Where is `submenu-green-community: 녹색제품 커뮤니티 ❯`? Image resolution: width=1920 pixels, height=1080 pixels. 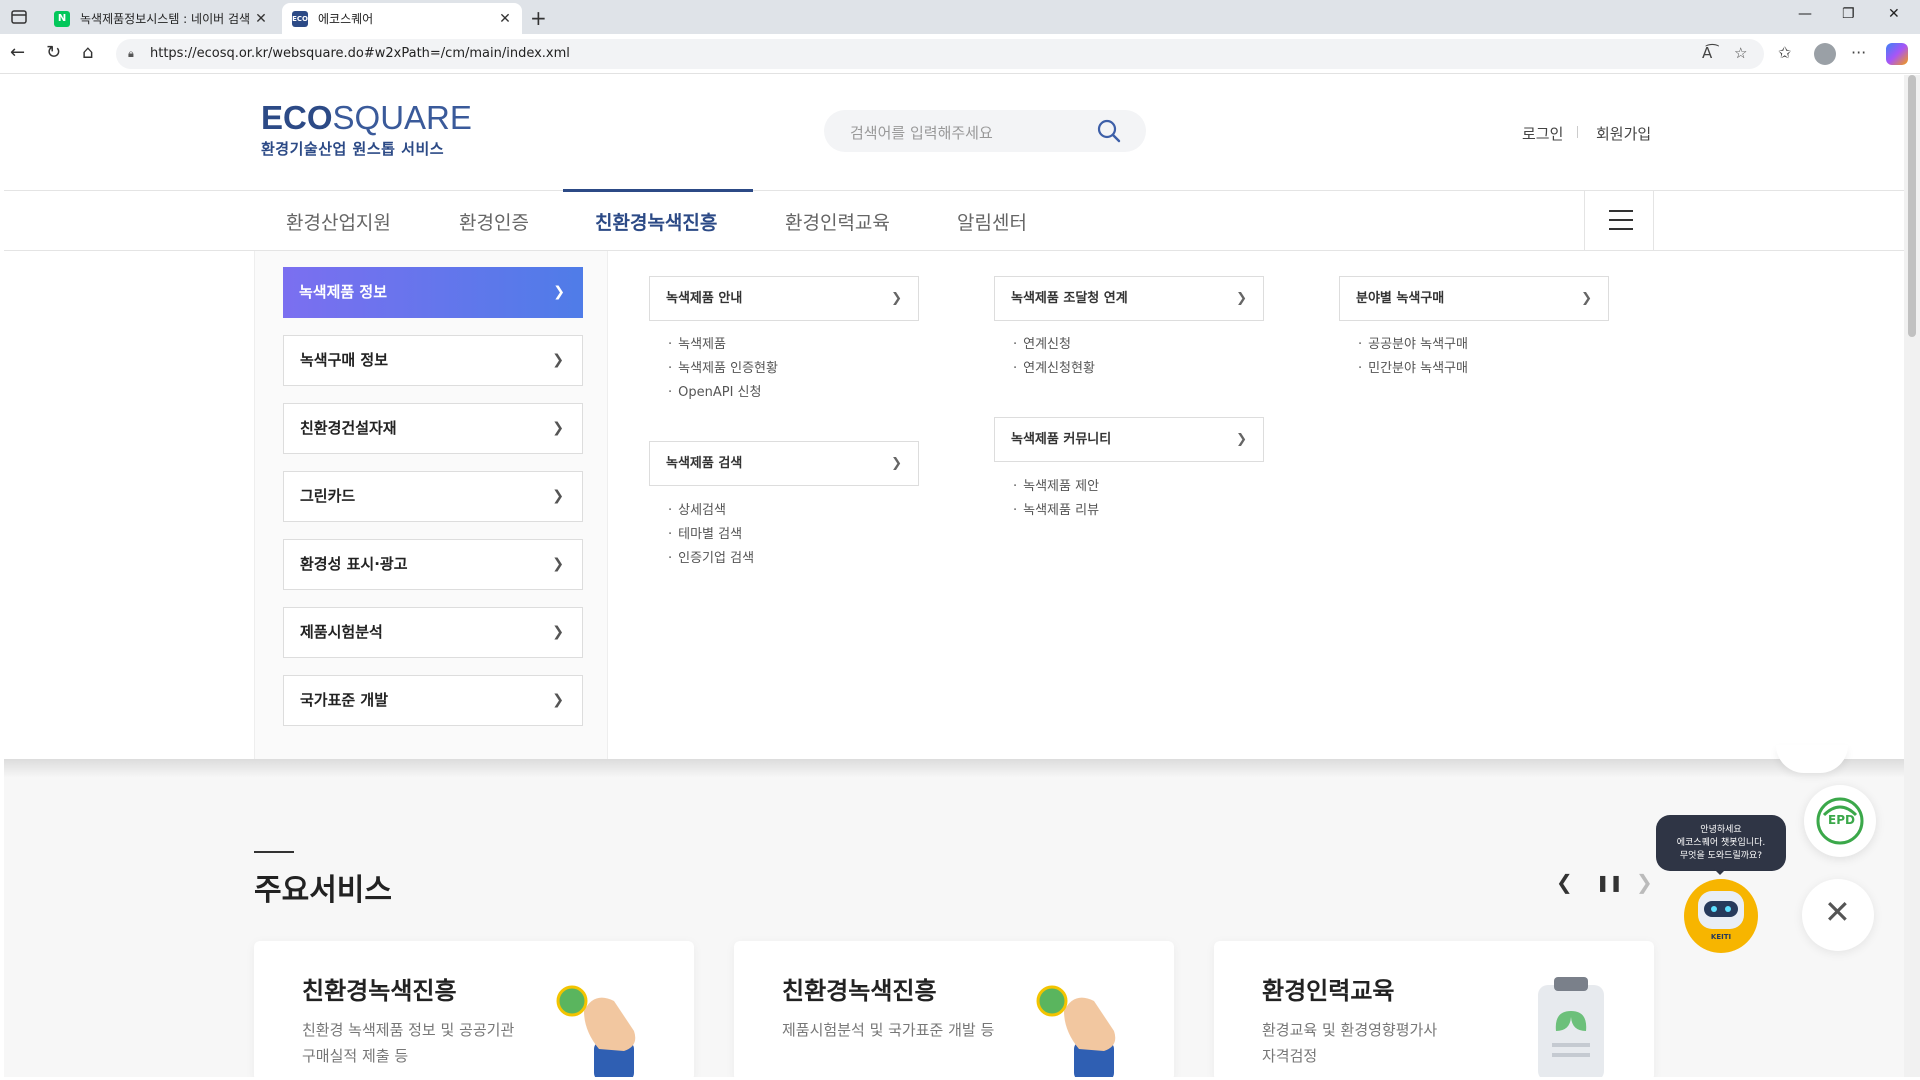
submenu-green-community: 녹색제품 커뮤니티 ❯ is located at coordinates (1129, 439).